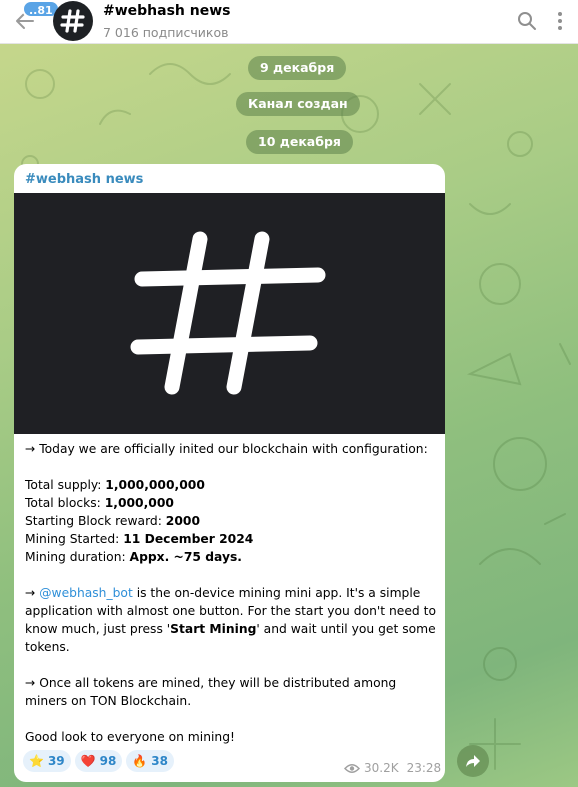 Image resolution: width=578 pixels, height=787 pixels. Describe the element at coordinates (140, 761) in the screenshot. I see `fire-icon: 🔥` at that location.